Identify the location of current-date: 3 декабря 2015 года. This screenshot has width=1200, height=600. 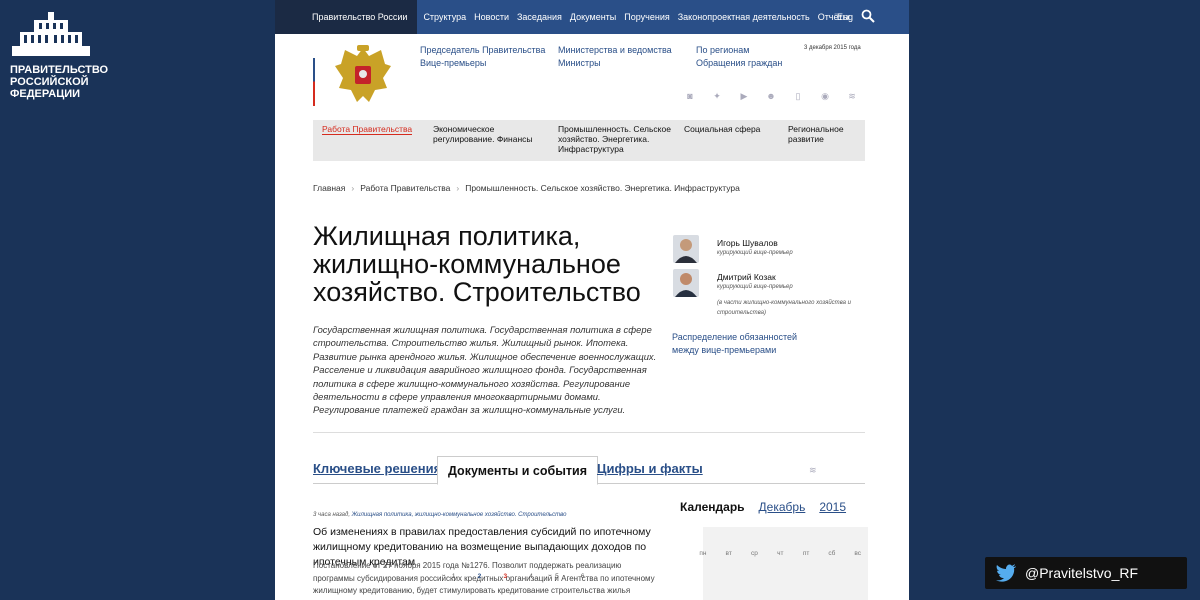
(832, 48).